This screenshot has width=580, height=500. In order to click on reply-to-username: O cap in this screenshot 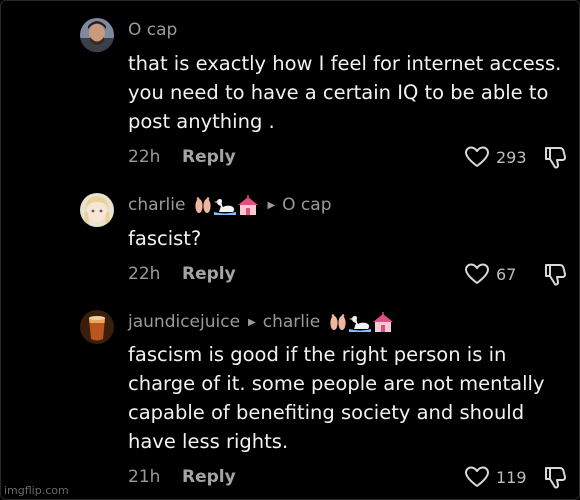, I will do `click(306, 205)`.